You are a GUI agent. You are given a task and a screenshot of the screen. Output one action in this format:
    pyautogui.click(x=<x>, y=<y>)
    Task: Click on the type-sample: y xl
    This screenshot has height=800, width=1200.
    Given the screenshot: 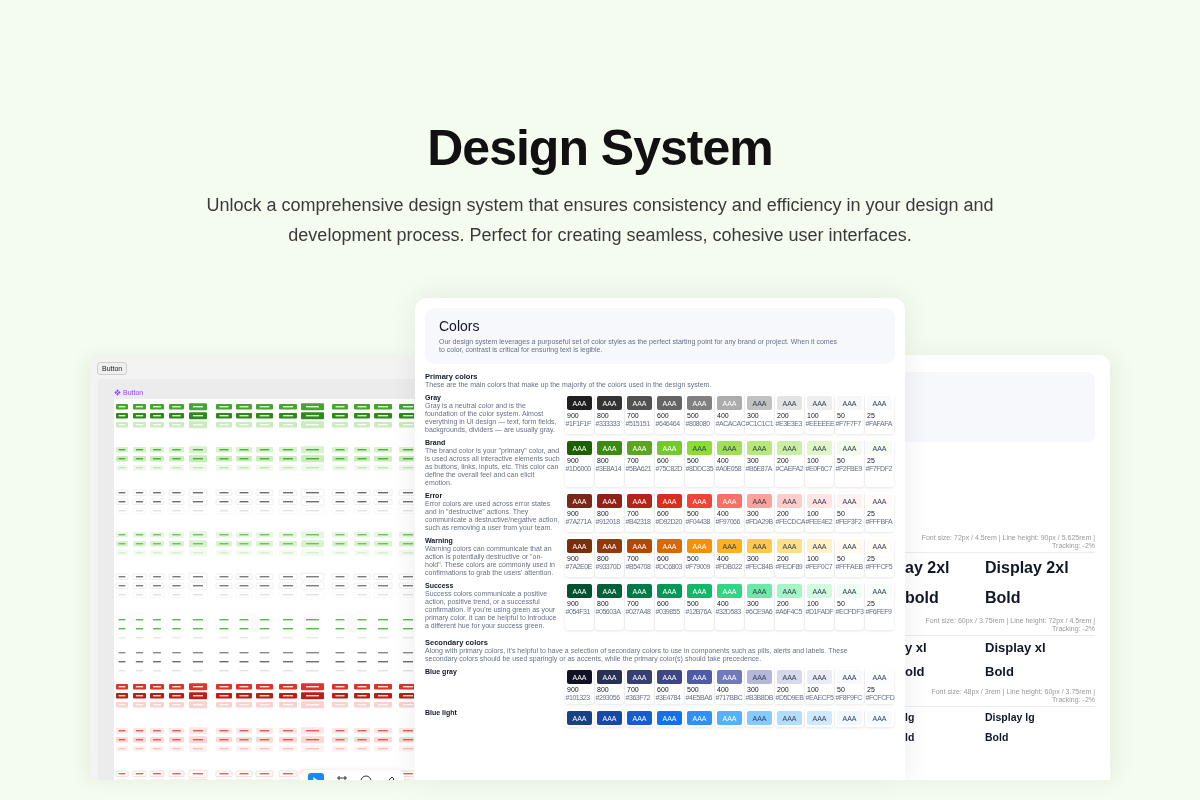 What is the action you would take?
    pyautogui.click(x=916, y=648)
    